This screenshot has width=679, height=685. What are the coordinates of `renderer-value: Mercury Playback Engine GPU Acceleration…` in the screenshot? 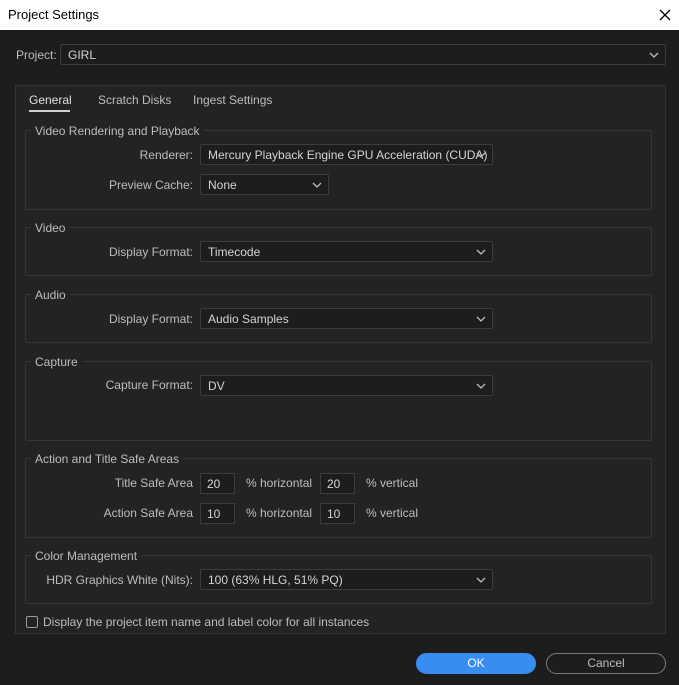 It's located at (348, 155).